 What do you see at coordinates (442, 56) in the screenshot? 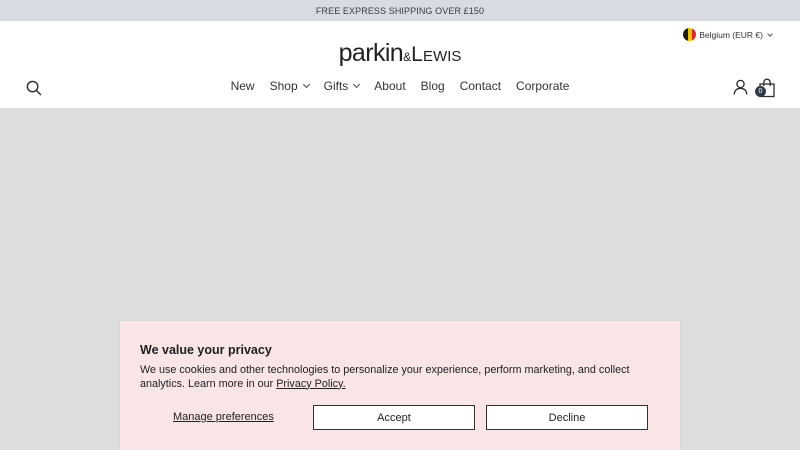
I see `logo-part3: EWIS` at bounding box center [442, 56].